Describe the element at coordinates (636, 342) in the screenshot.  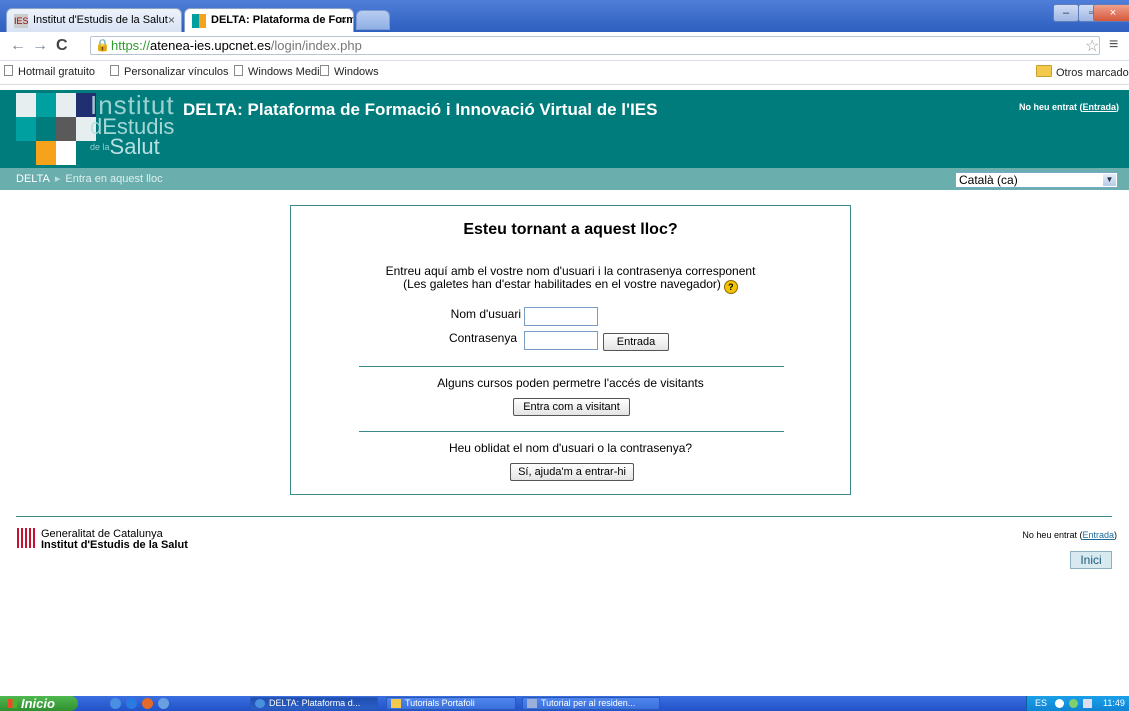
I see `login-button: Entrada` at that location.